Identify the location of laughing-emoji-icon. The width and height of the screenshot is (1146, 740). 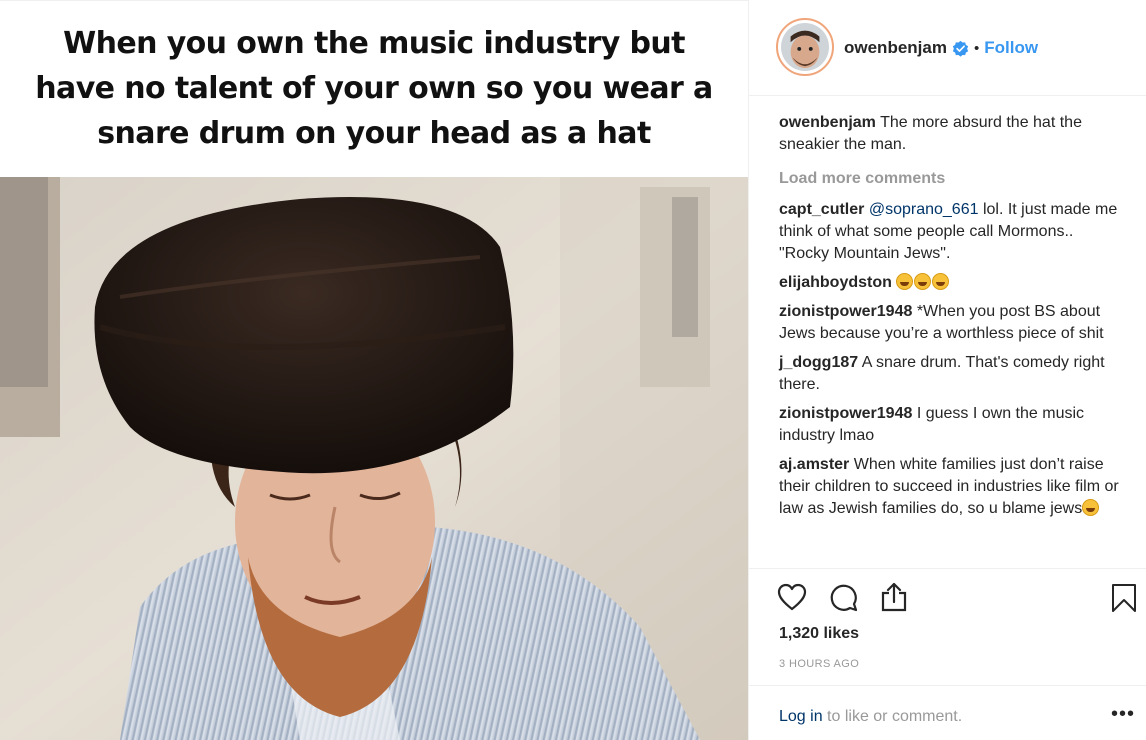
(1091, 507).